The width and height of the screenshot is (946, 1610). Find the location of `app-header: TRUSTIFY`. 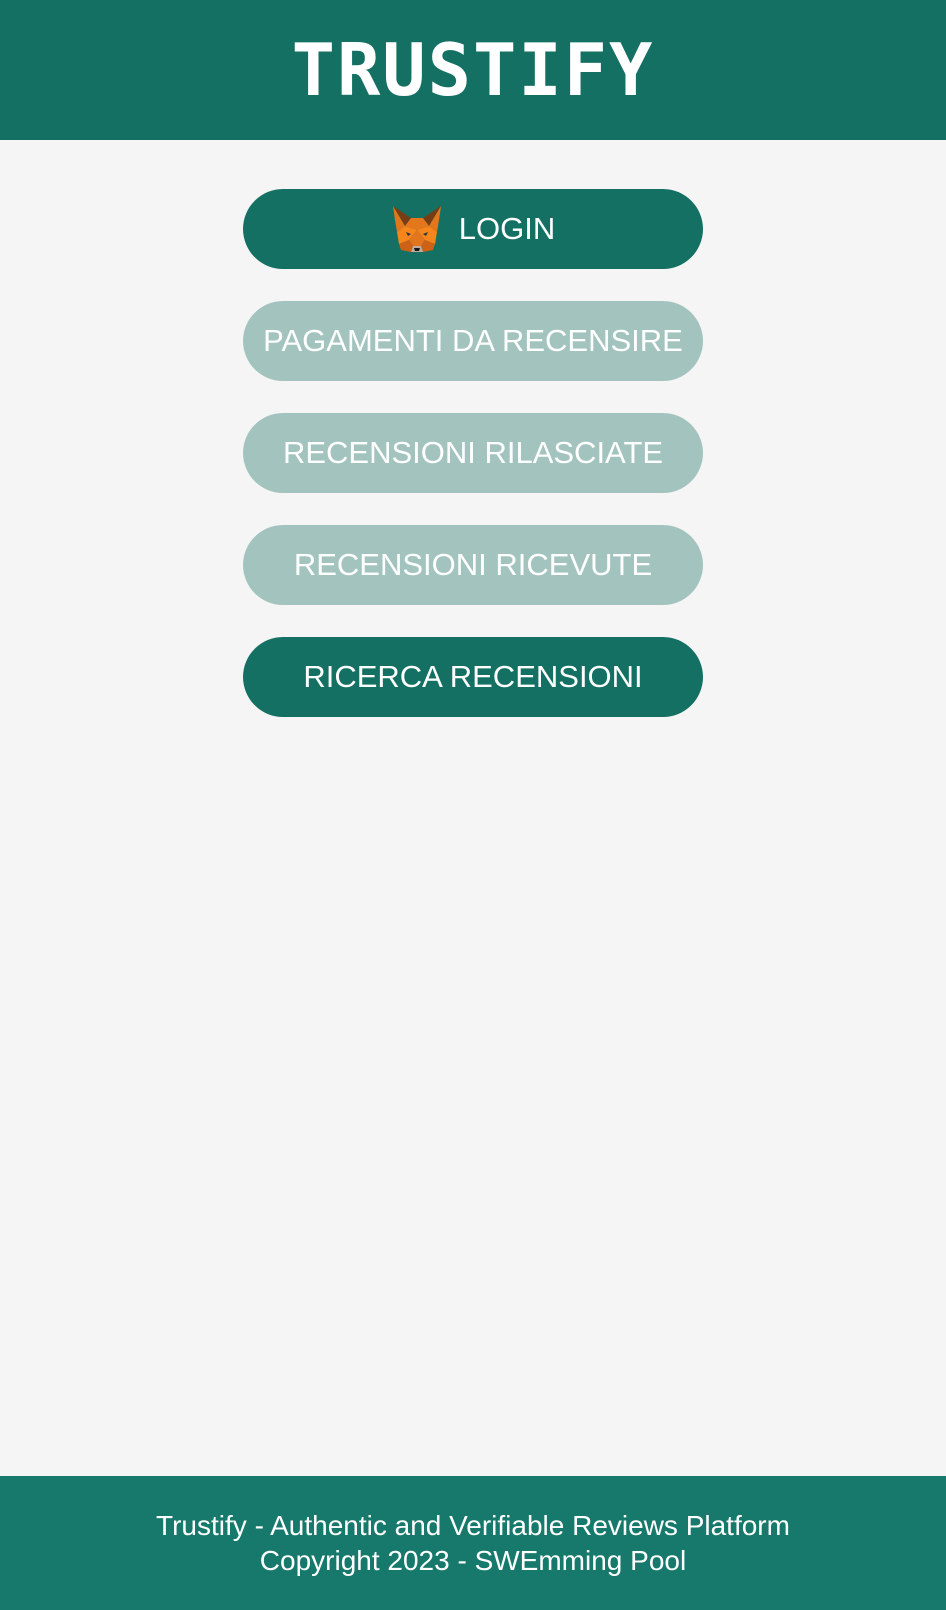

app-header: TRUSTIFY is located at coordinates (473, 70).